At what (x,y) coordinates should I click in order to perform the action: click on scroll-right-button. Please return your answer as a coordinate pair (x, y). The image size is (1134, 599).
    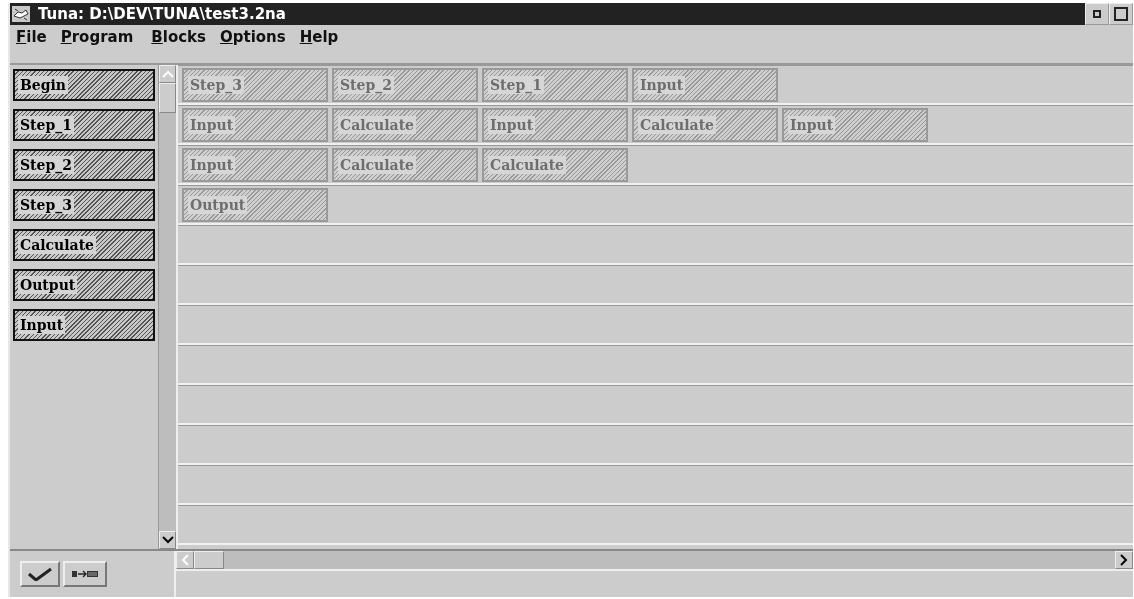
    Looking at the image, I should click on (1124, 560).